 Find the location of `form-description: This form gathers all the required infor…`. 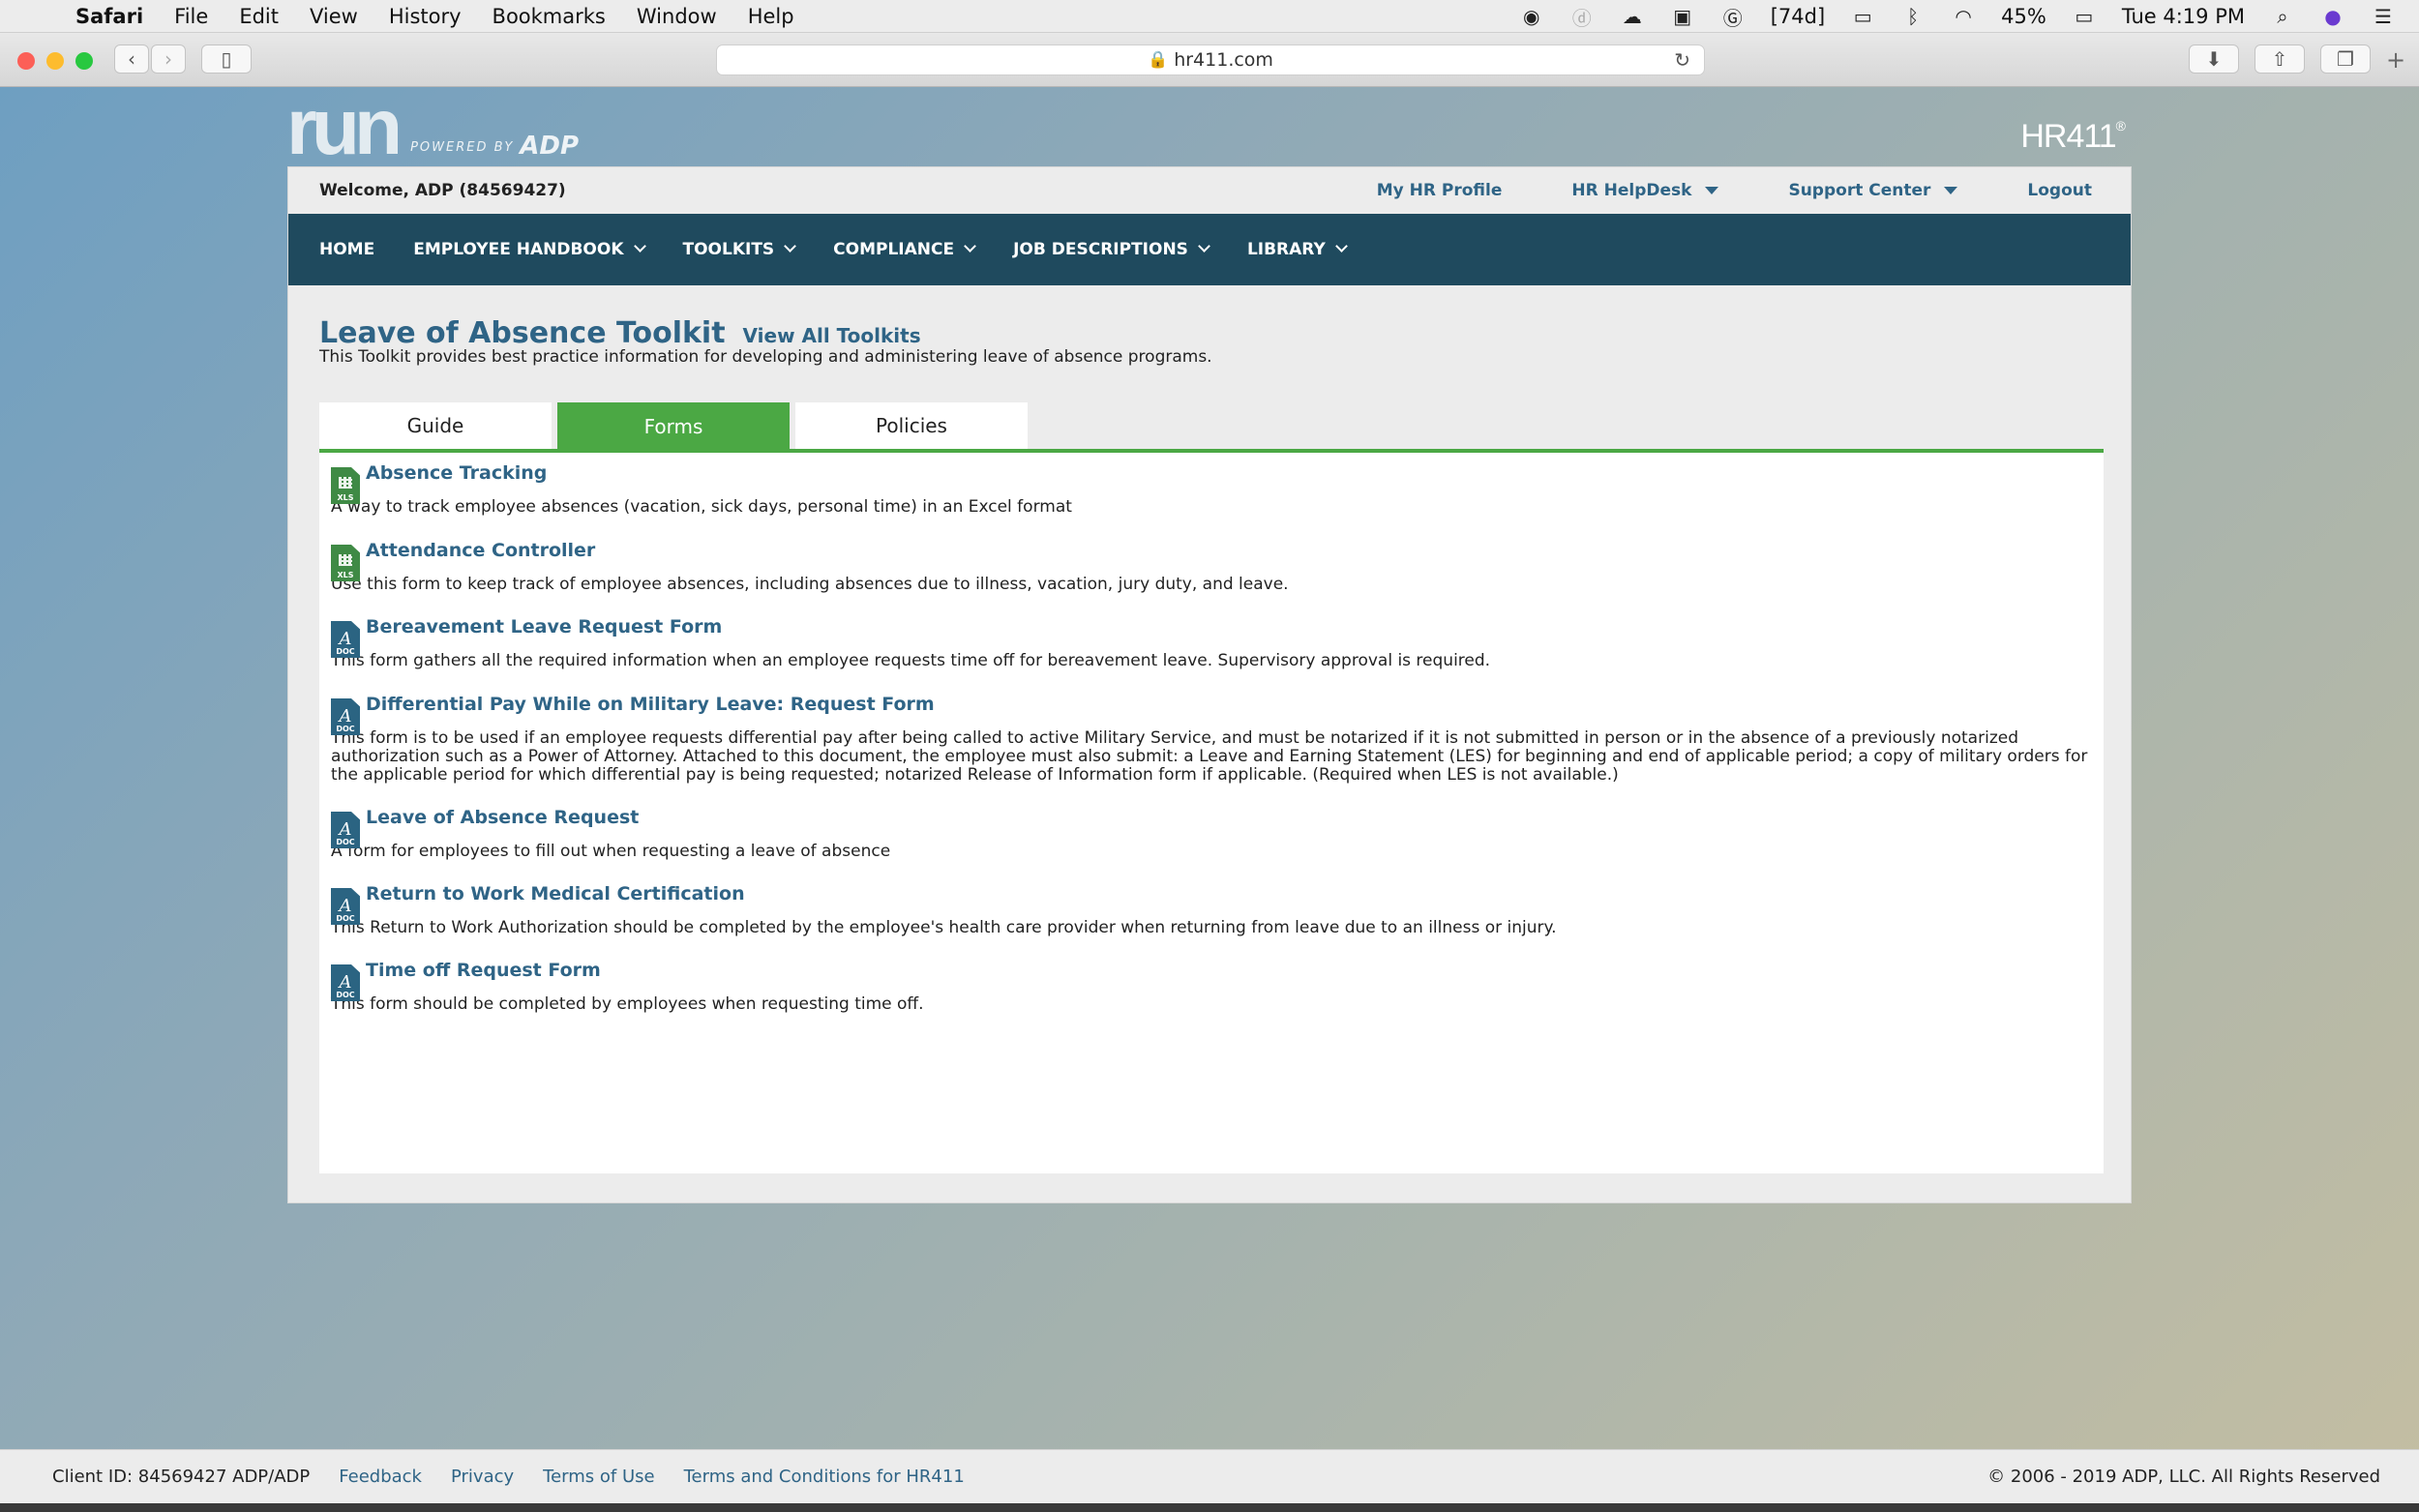

form-description: This form gathers all the required infor… is located at coordinates (911, 660).